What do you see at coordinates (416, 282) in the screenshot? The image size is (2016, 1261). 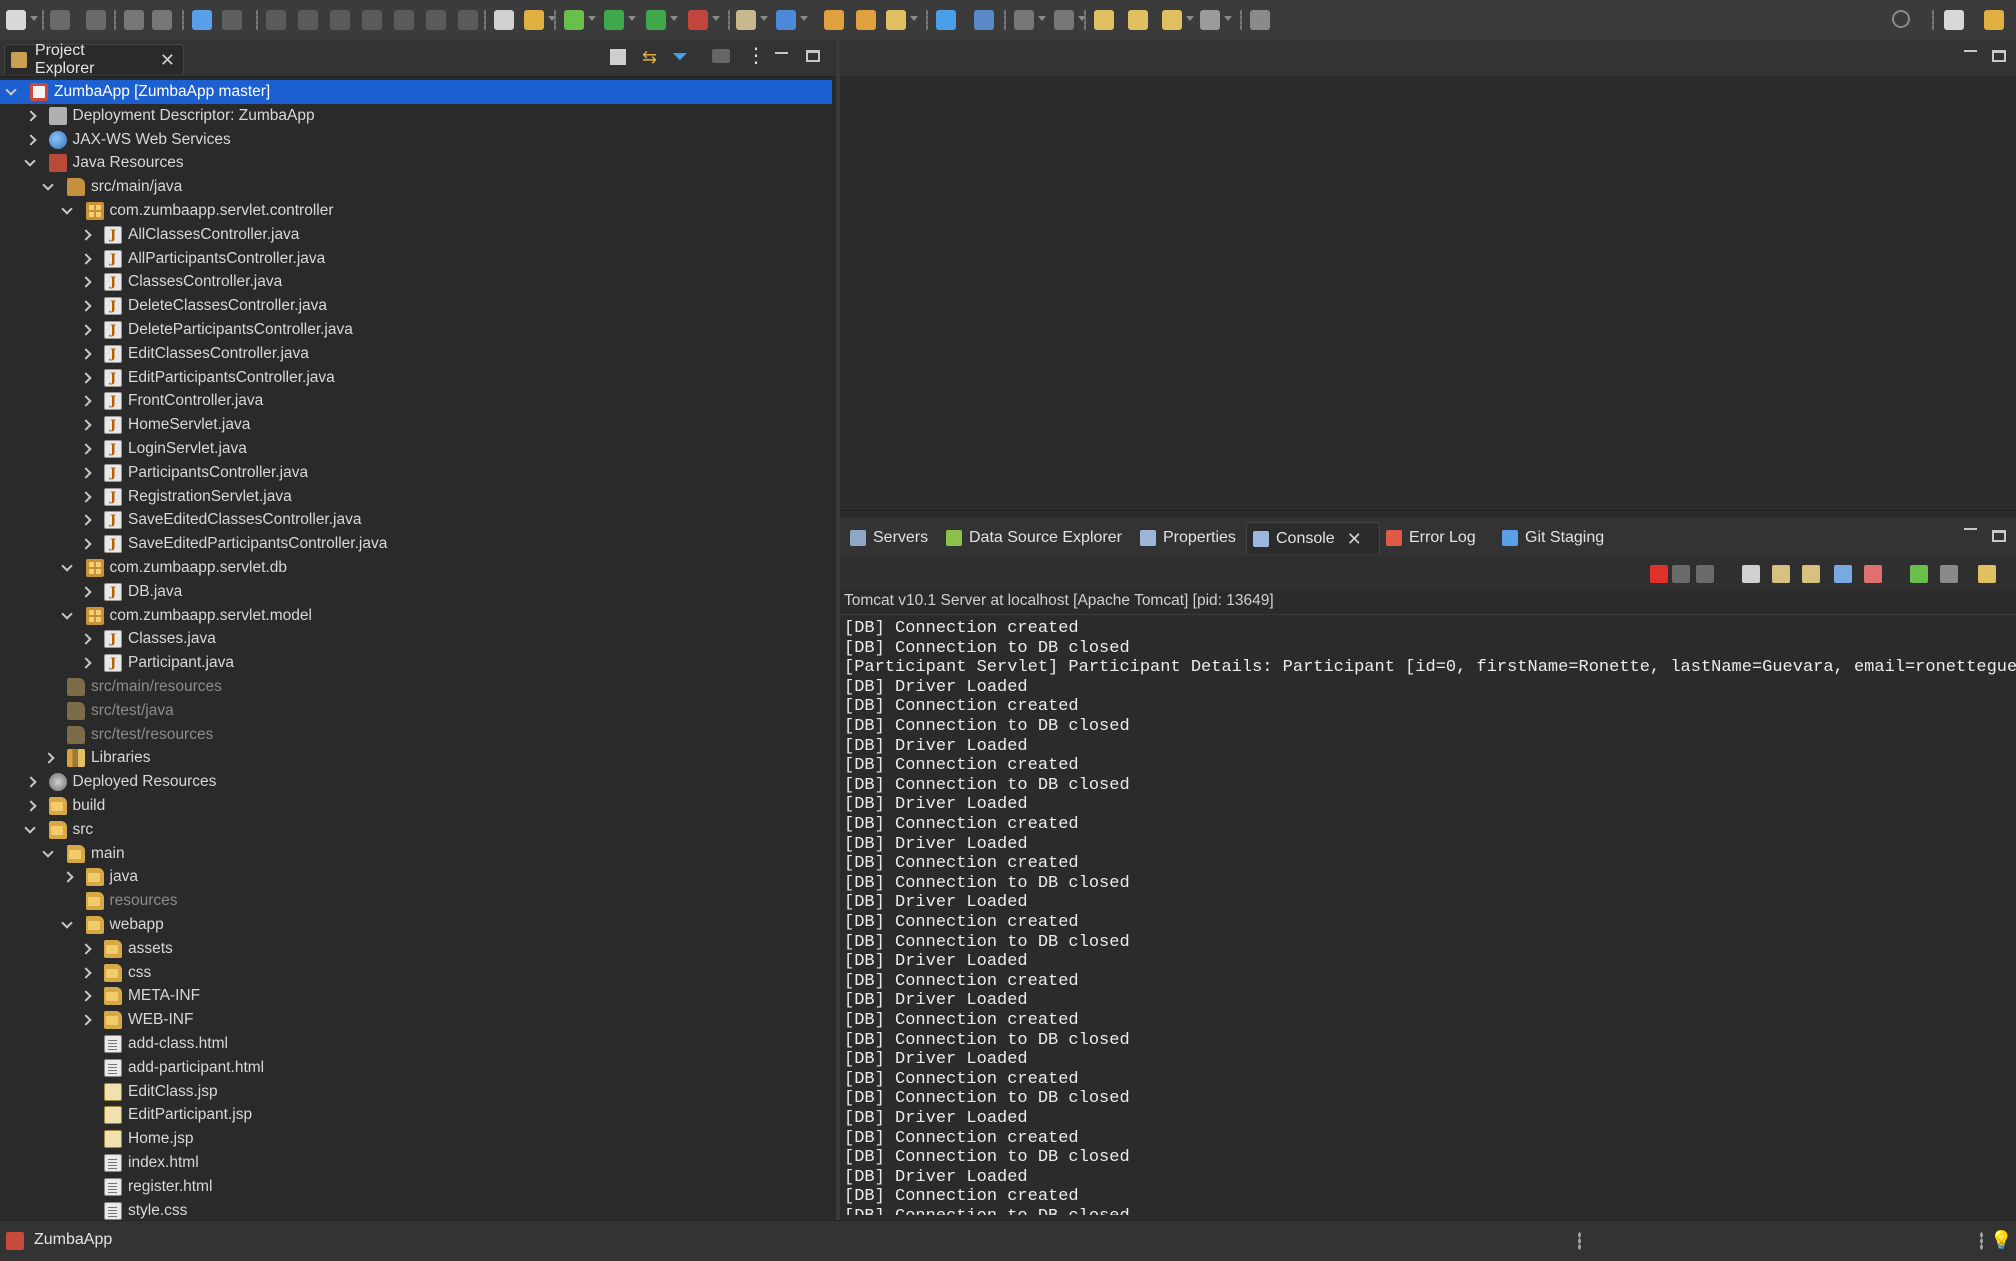 I see `tree-item: ClassesController.java` at bounding box center [416, 282].